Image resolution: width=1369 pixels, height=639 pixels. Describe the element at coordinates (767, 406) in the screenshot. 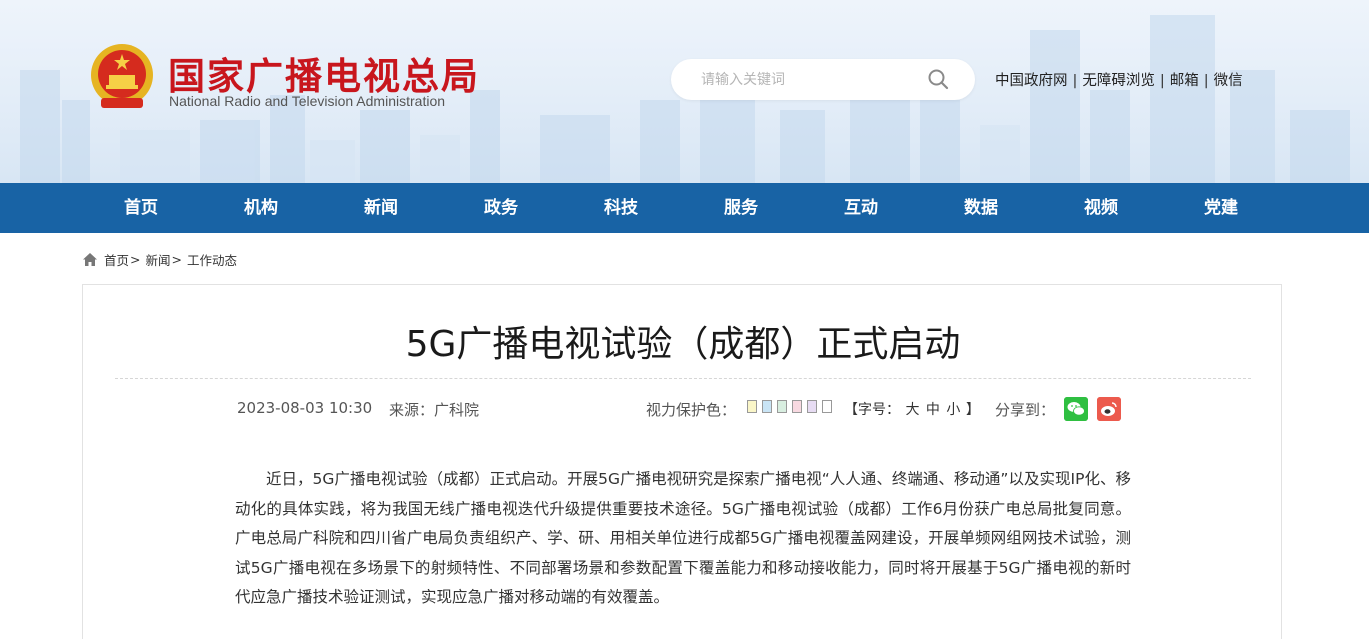

I see `swatch-blue` at that location.